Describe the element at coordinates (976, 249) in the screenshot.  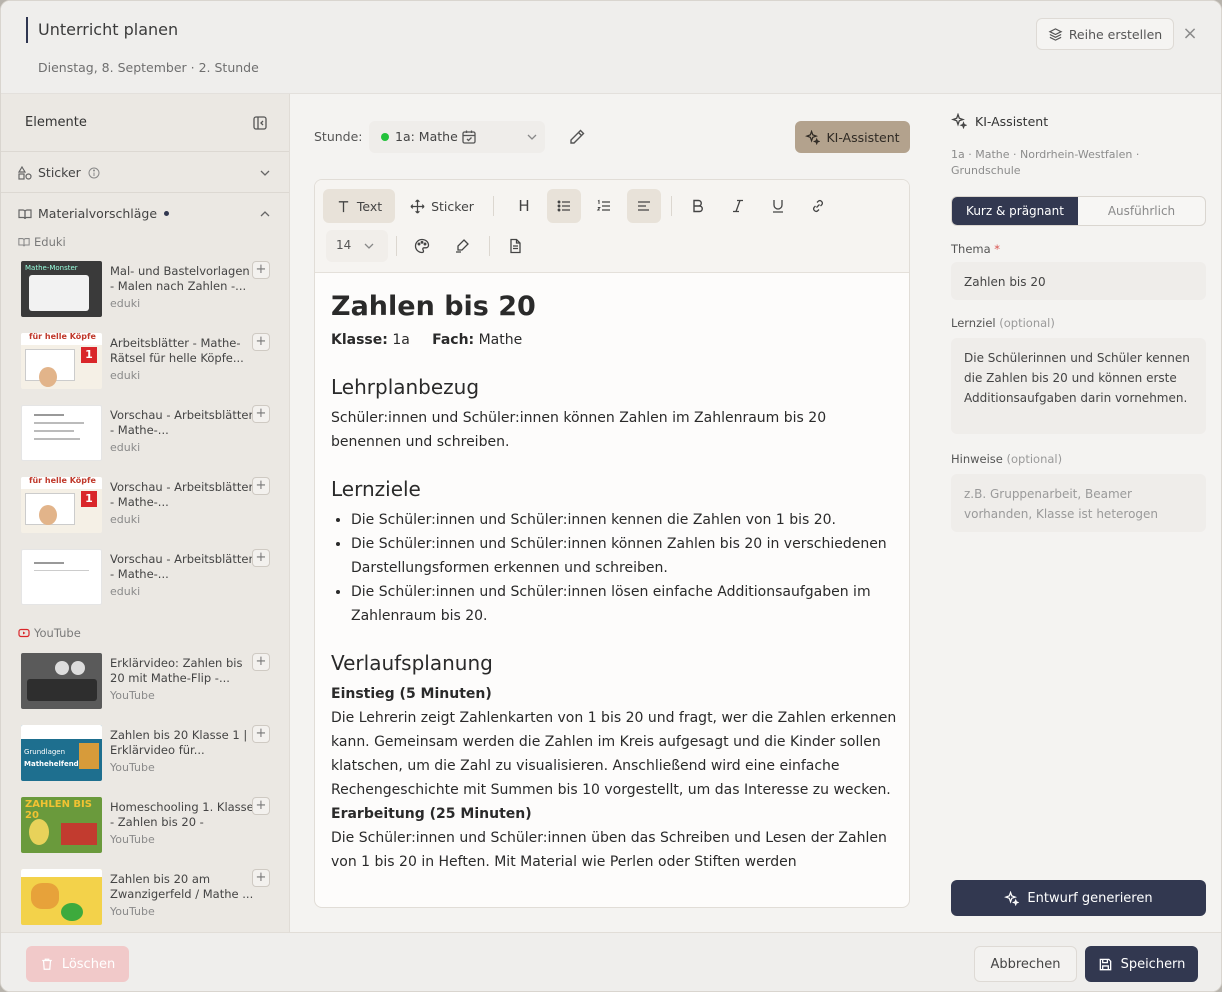
I see `thema-label: Thema *` at that location.